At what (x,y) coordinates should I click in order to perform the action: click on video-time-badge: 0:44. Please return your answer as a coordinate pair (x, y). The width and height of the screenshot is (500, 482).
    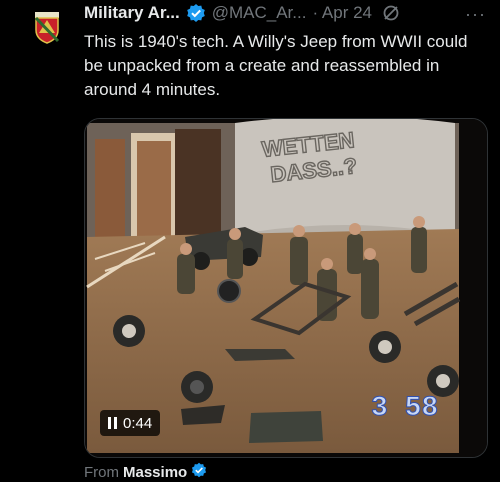
    Looking at the image, I should click on (130, 423).